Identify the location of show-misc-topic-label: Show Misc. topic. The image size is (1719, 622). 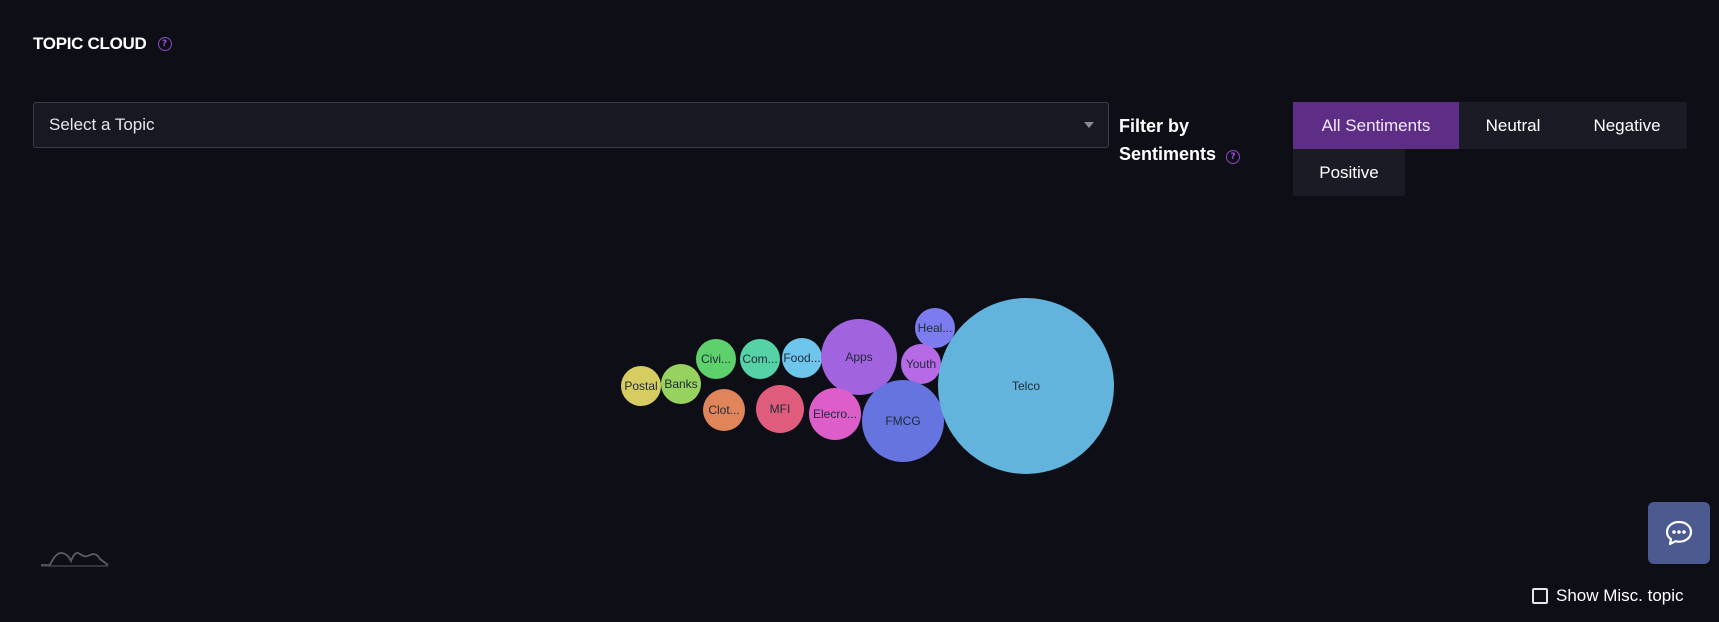
(1620, 595).